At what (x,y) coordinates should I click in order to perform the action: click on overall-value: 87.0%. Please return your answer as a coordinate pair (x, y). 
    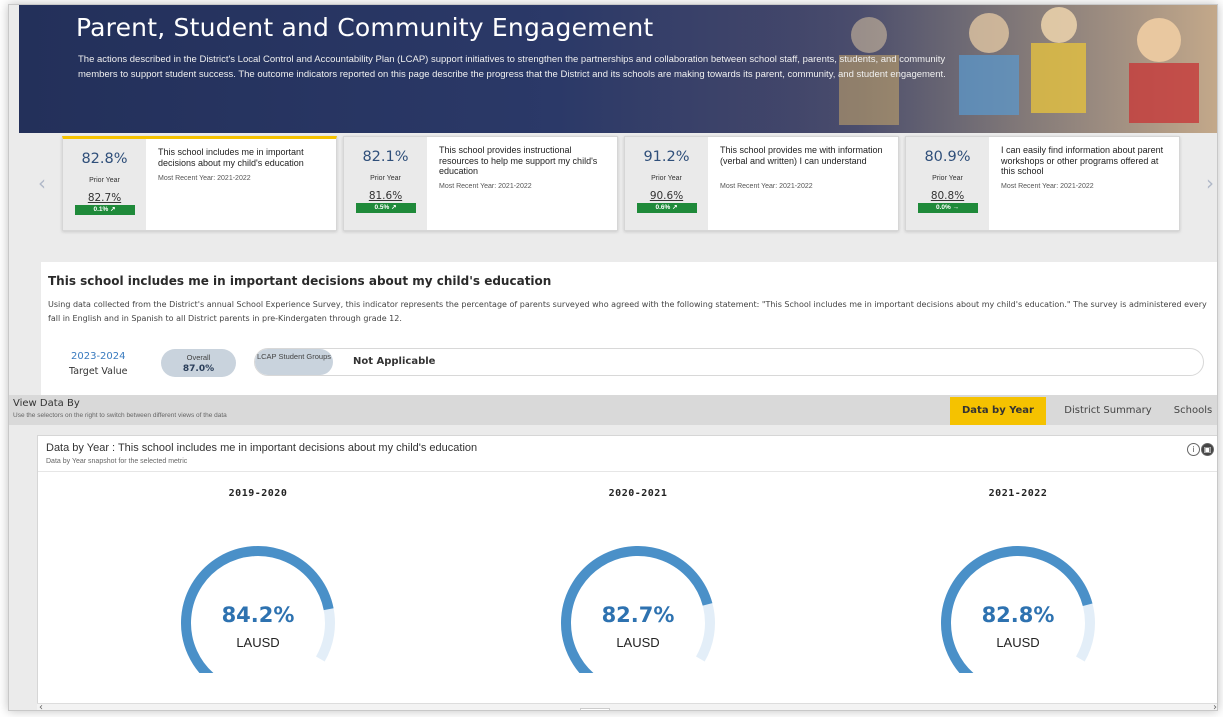
    Looking at the image, I should click on (198, 369).